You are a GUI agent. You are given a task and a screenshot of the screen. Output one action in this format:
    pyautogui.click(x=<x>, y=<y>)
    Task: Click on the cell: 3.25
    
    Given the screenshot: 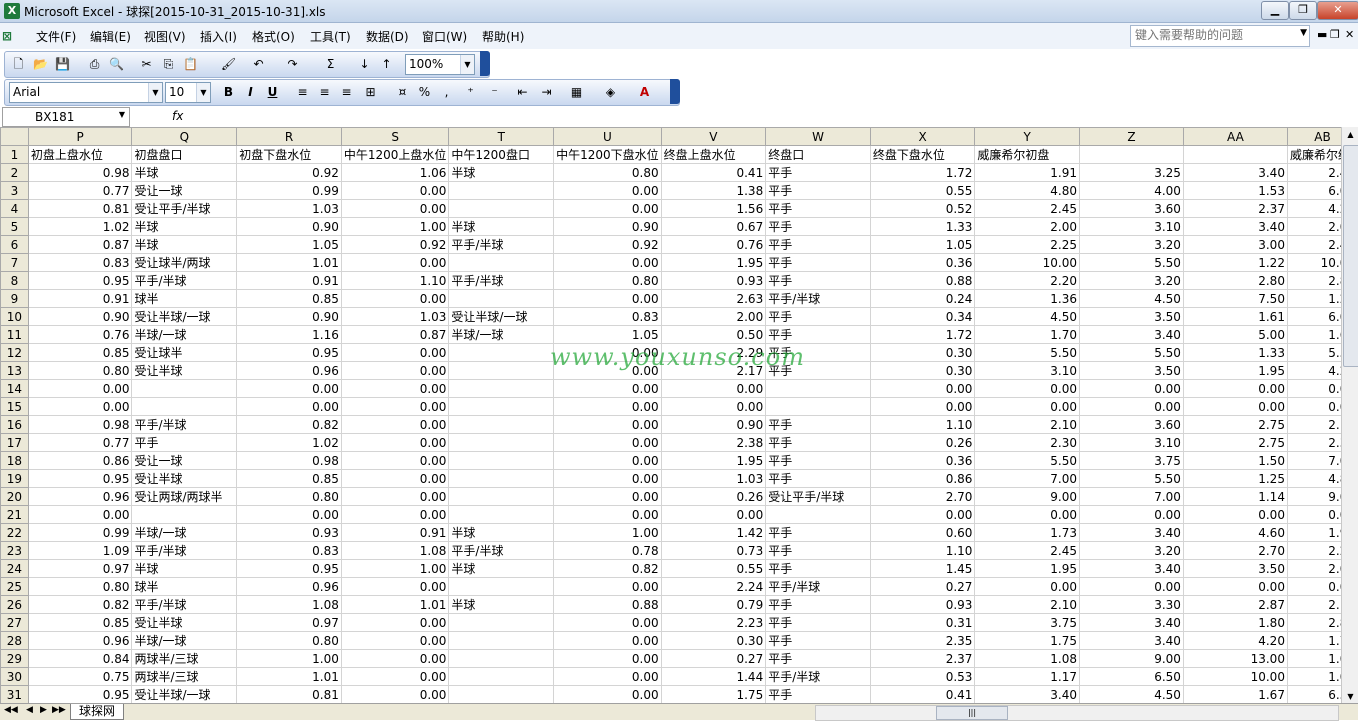 What is the action you would take?
    pyautogui.click(x=1131, y=172)
    